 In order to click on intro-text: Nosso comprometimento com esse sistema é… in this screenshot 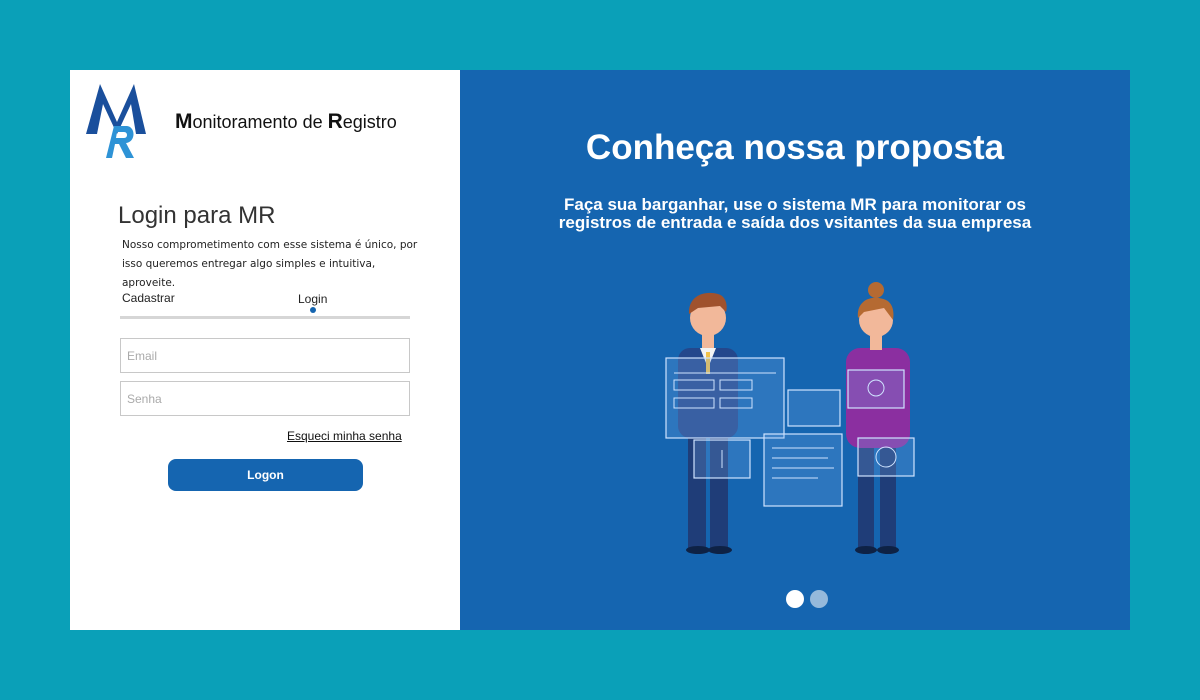, I will do `click(270, 264)`.